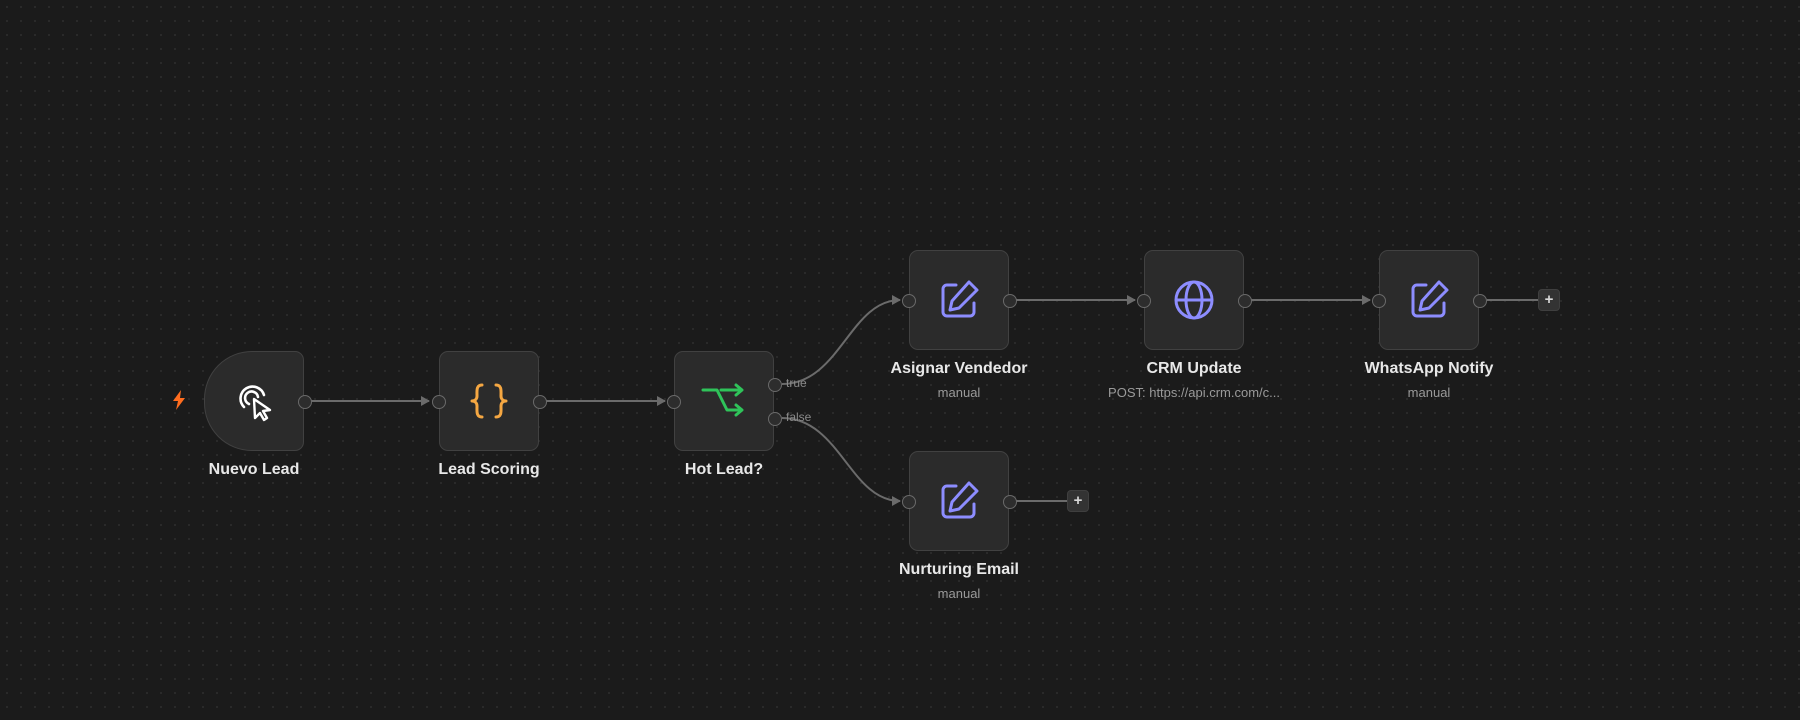 The image size is (1800, 720). Describe the element at coordinates (775, 385) in the screenshot. I see `output-handle-true` at that location.